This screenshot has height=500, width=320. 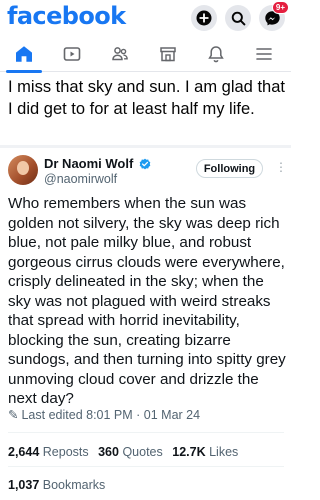 What do you see at coordinates (66, 452) in the screenshot?
I see `reposts-label: Reposts` at bounding box center [66, 452].